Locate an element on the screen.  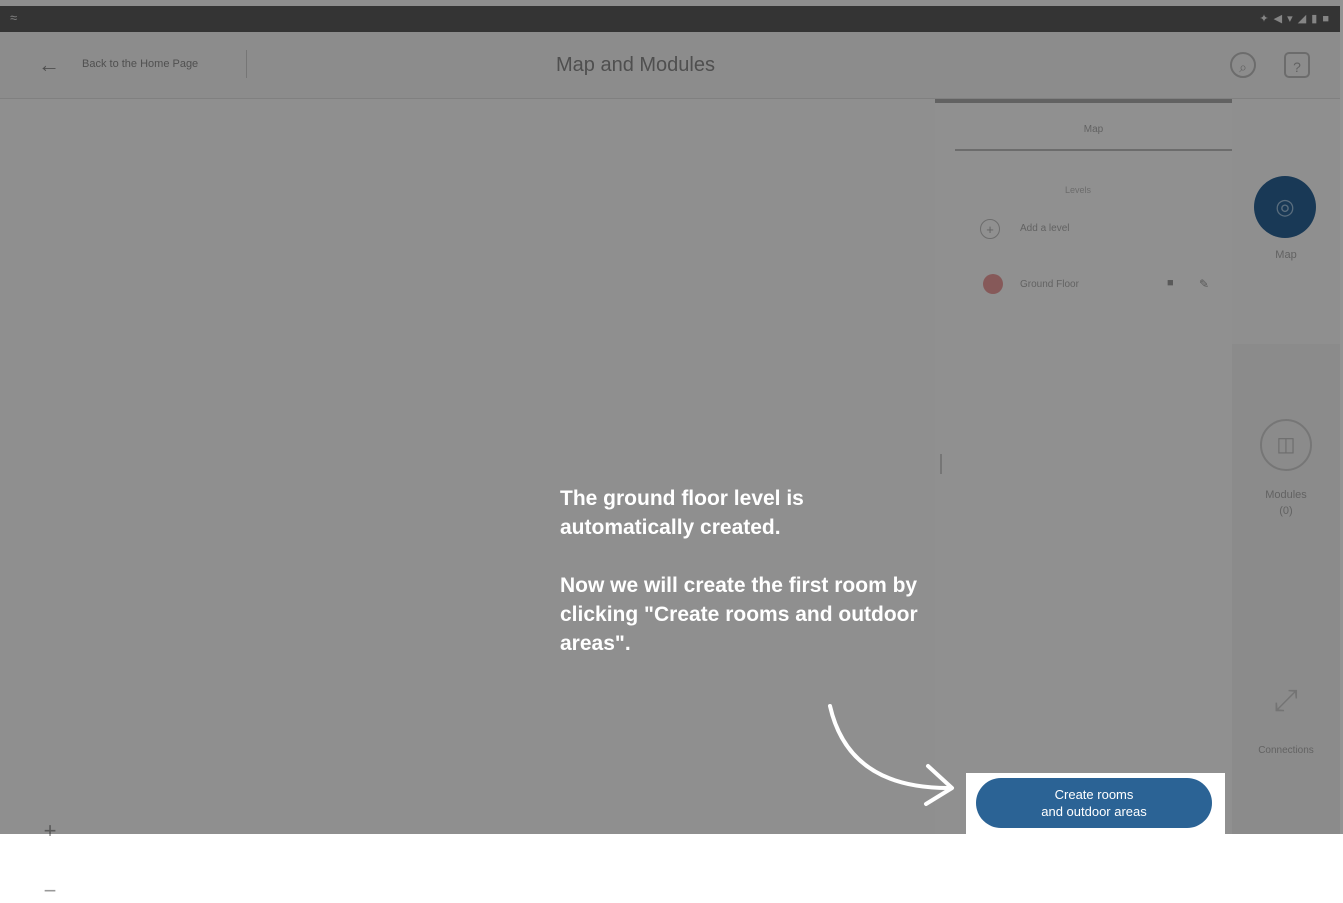
create-rooms-label-line-1: Create rooms is located at coordinates (1094, 794).